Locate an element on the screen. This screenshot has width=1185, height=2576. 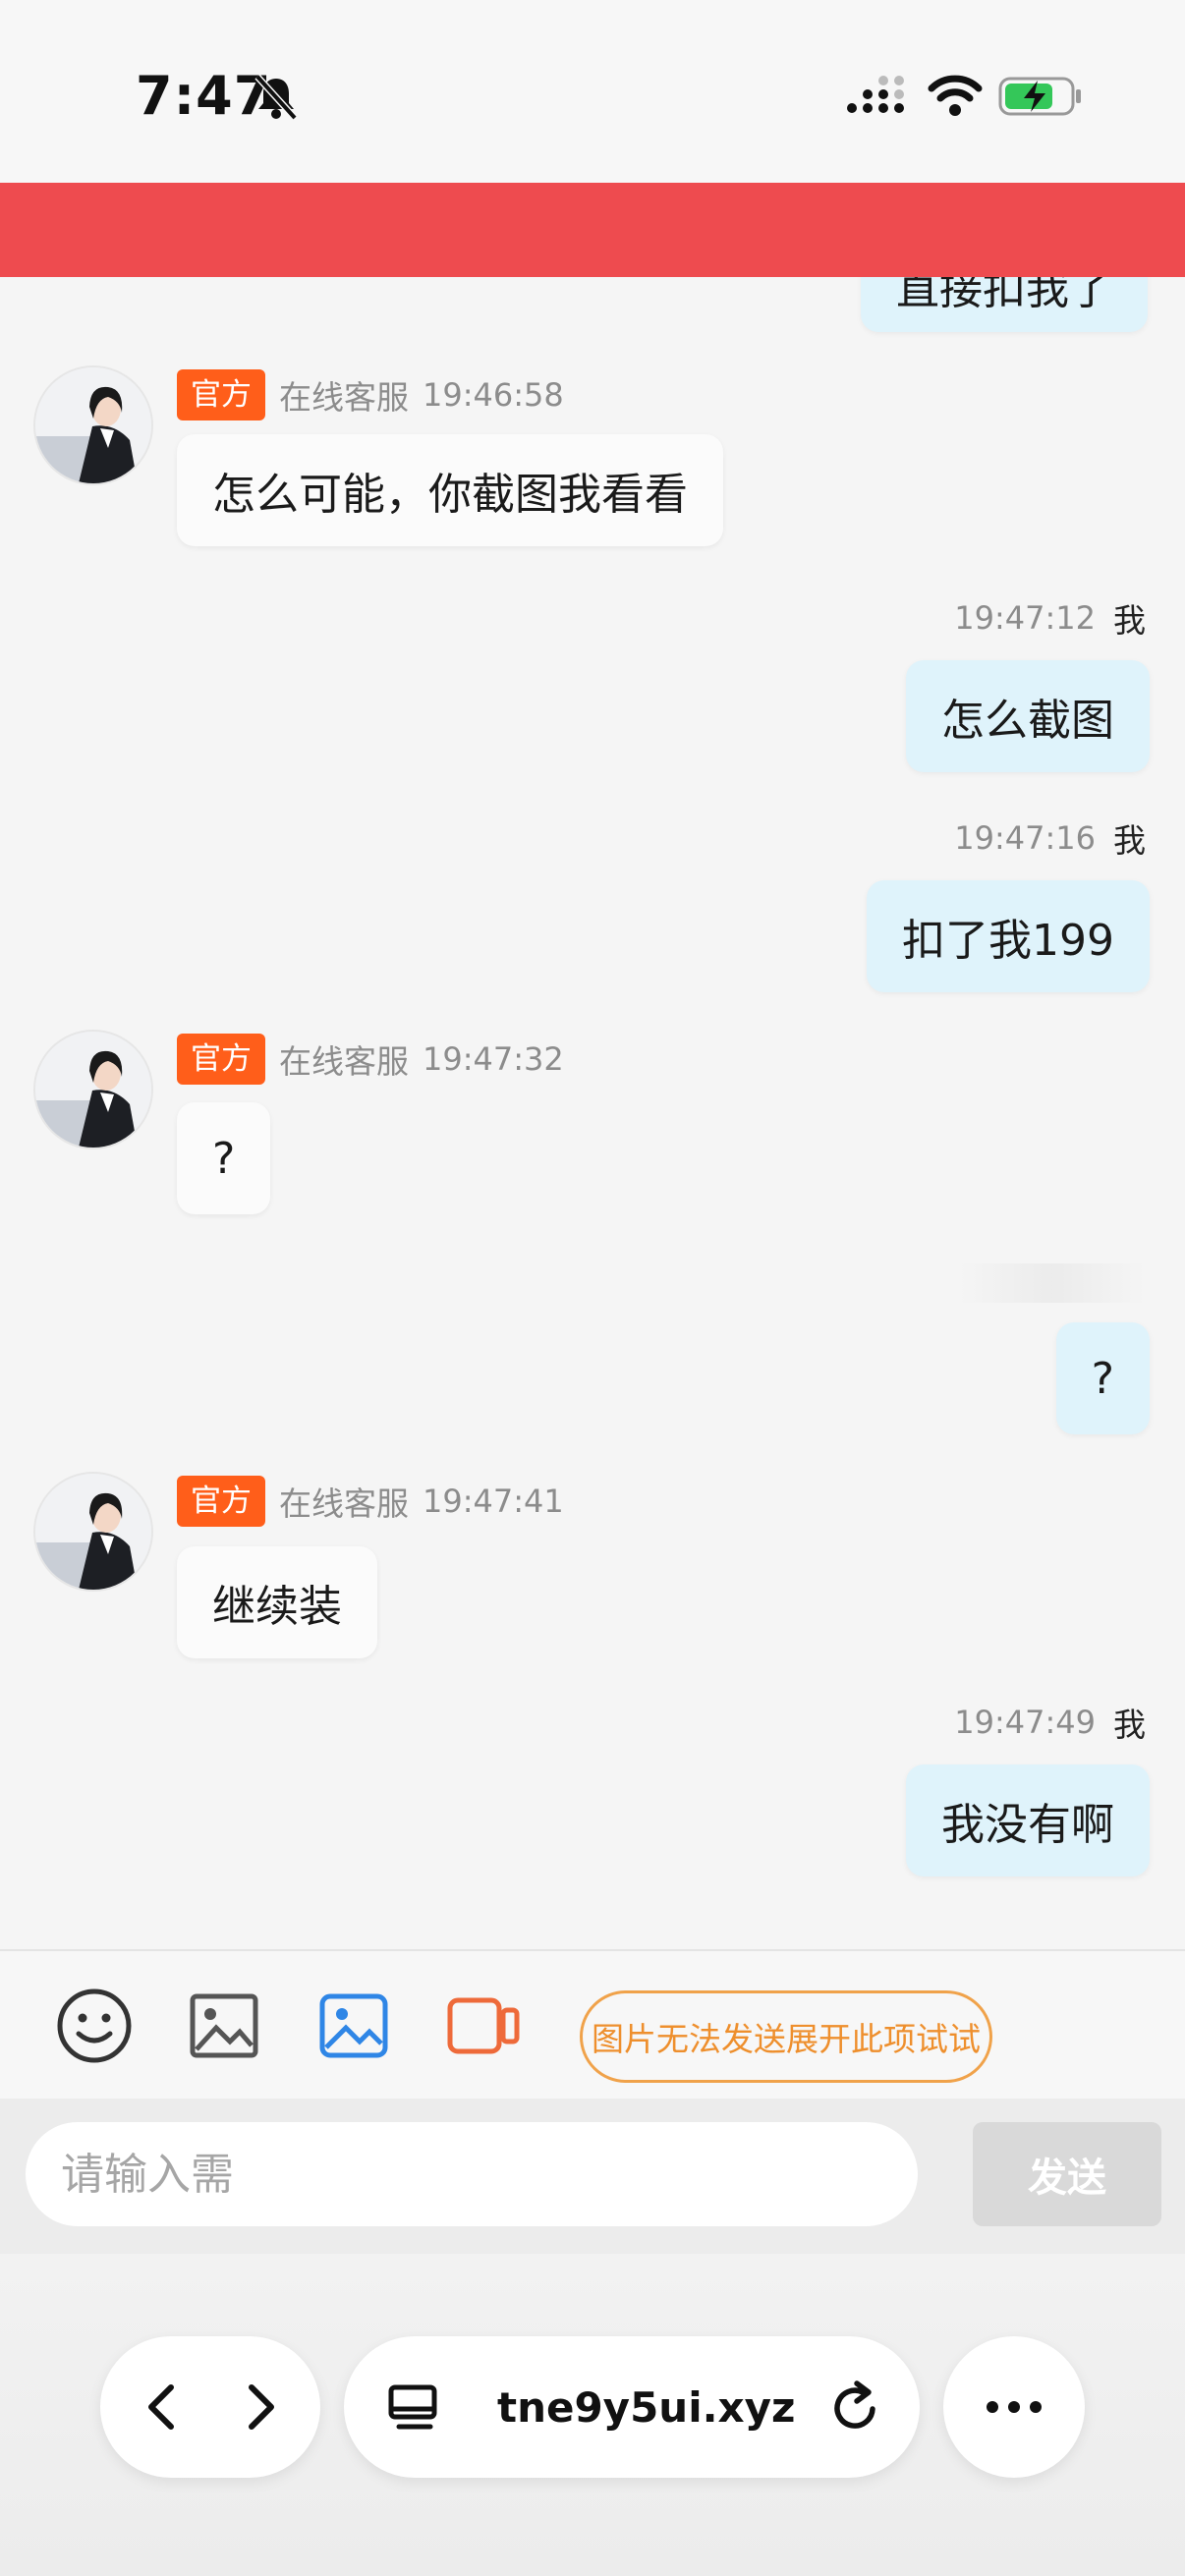
wifi-icon is located at coordinates (956, 95).